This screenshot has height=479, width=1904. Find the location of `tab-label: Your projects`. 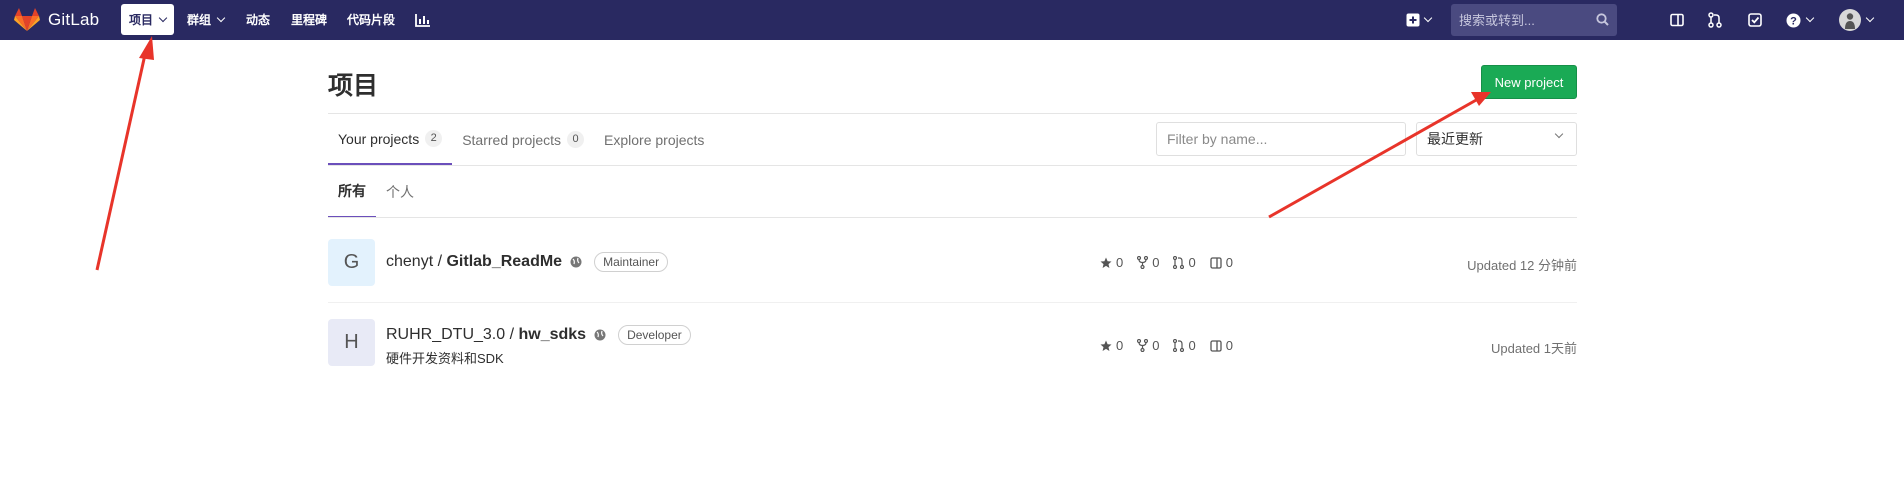

tab-label: Your projects is located at coordinates (379, 138).